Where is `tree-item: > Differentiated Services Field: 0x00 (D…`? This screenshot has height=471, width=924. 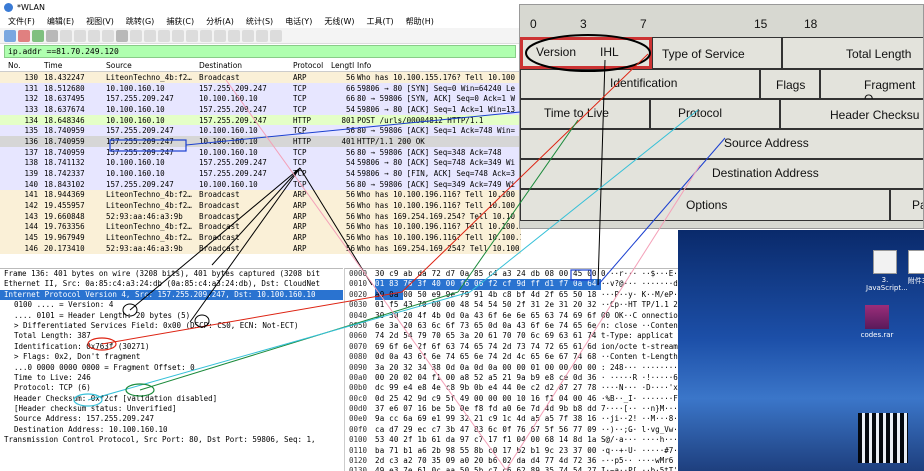 tree-item: > Differentiated Services Field: 0x00 (D… is located at coordinates (171, 326).